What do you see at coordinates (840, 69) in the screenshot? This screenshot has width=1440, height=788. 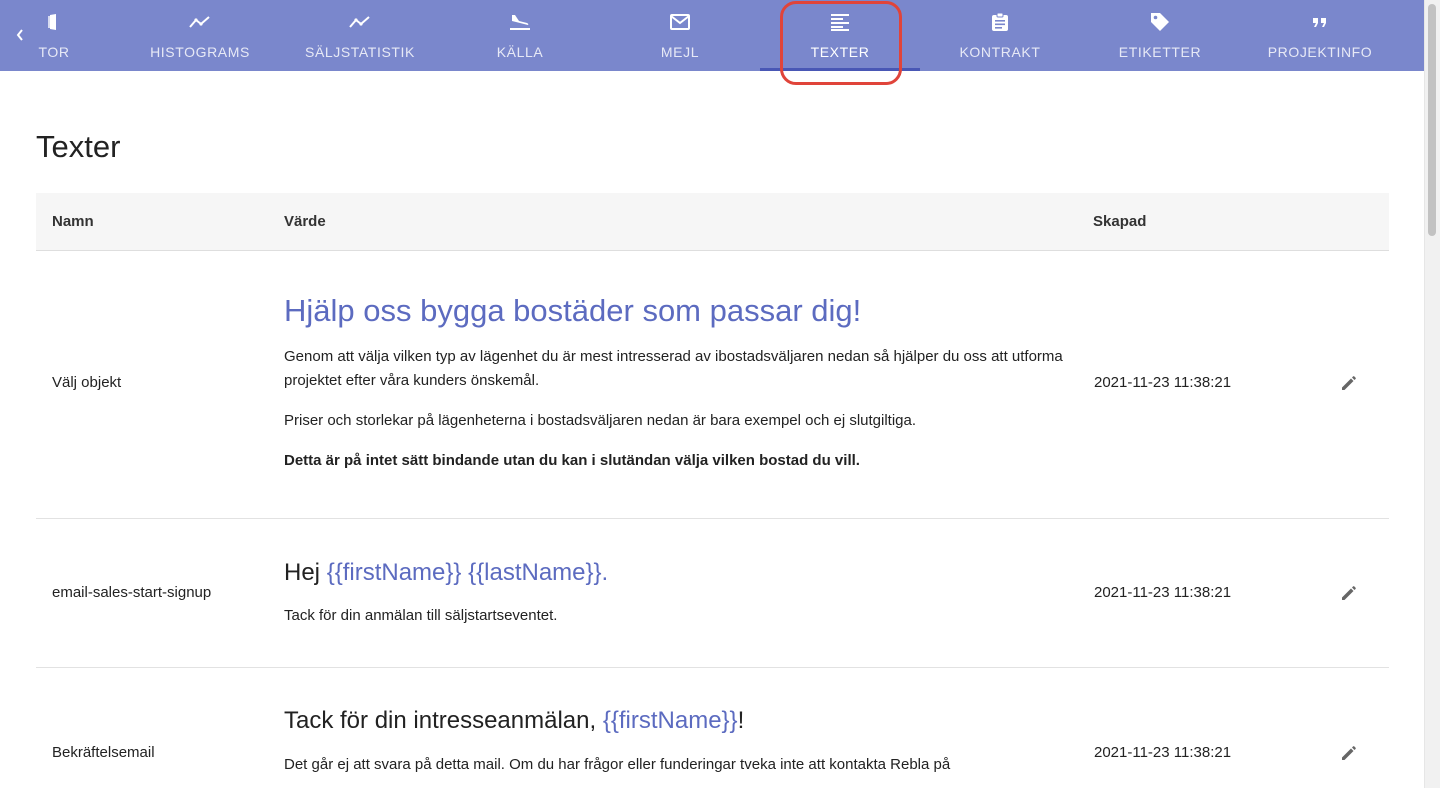 I see `active-tab-indicator` at bounding box center [840, 69].